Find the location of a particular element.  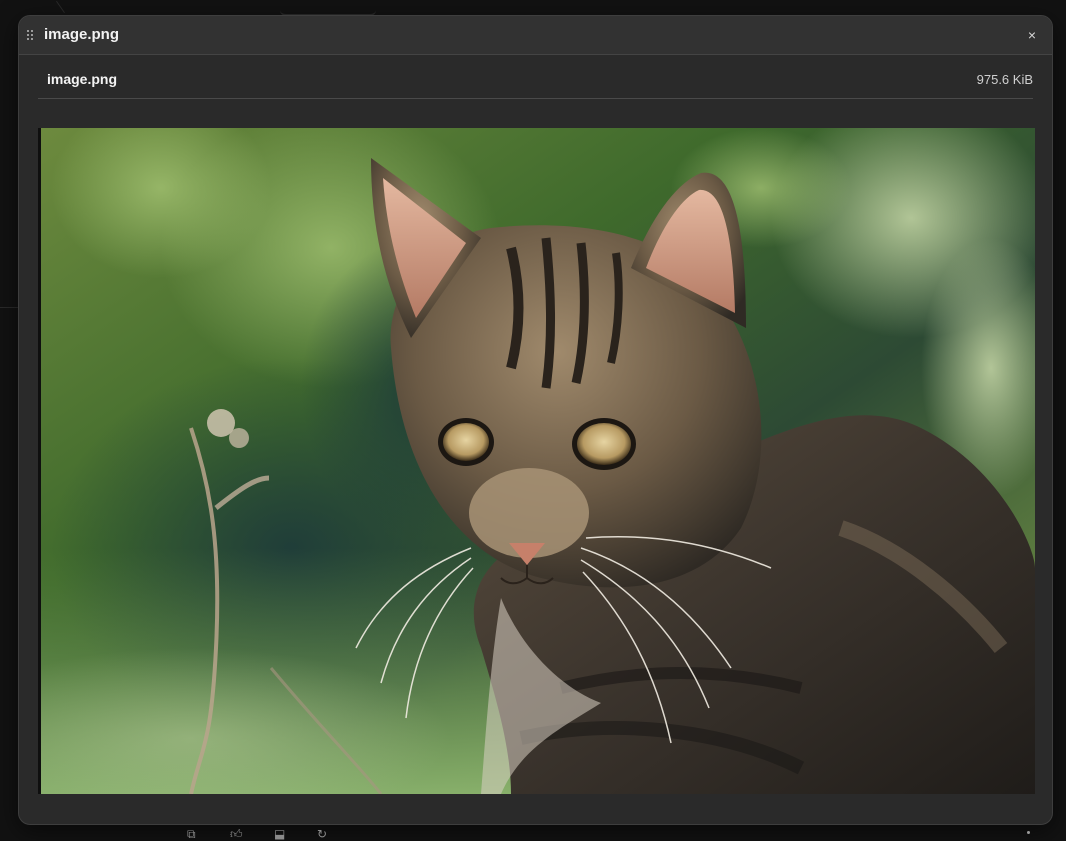

file-name: image.png is located at coordinates (82, 79).